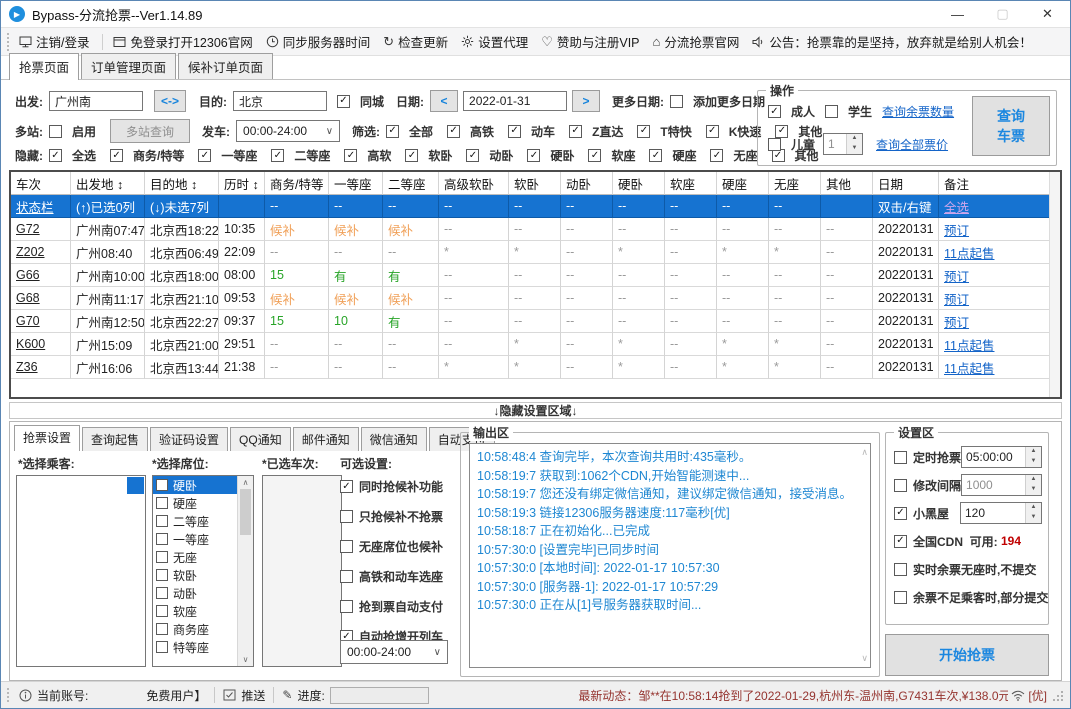 The image size is (1071, 709). What do you see at coordinates (550, 155) in the screenshot?
I see `hide-seat-option: ✓ 硬卧` at bounding box center [550, 155].